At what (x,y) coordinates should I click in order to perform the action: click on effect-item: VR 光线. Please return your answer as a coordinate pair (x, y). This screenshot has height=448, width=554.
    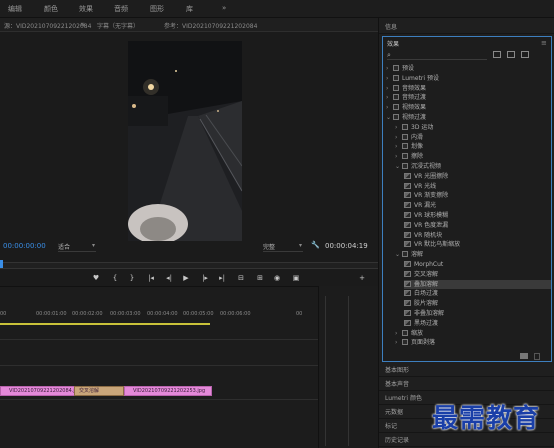
    Looking at the image, I should click on (477, 186).